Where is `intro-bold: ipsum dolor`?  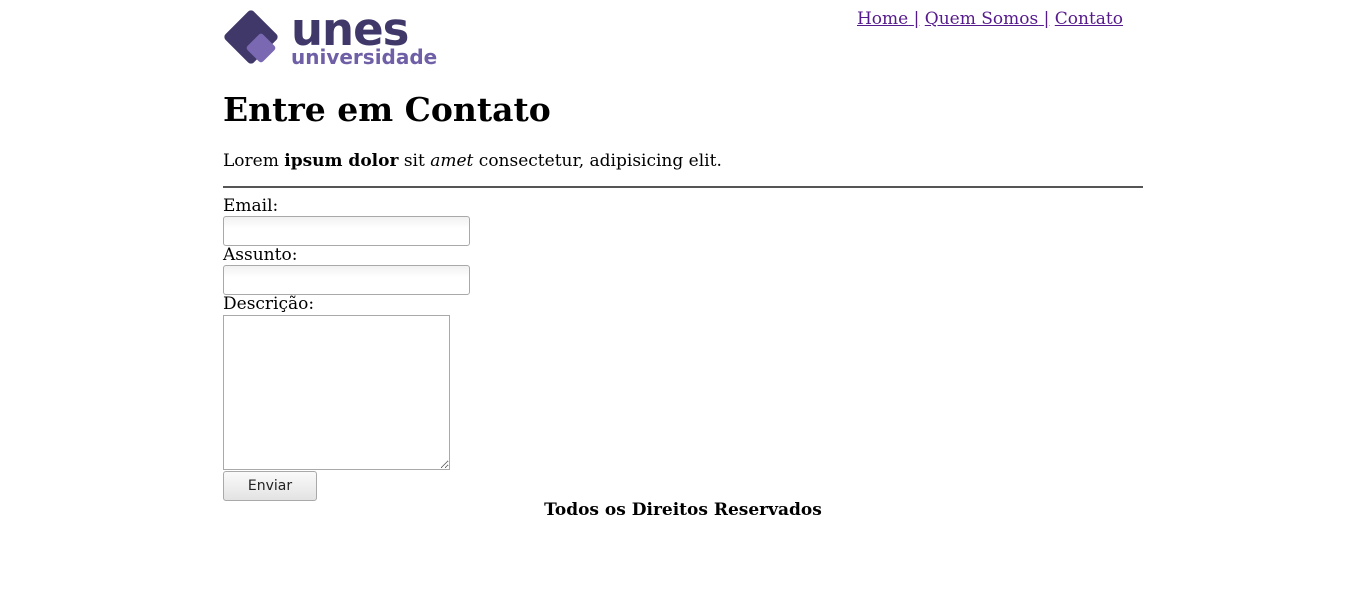 intro-bold: ipsum dolor is located at coordinates (341, 161).